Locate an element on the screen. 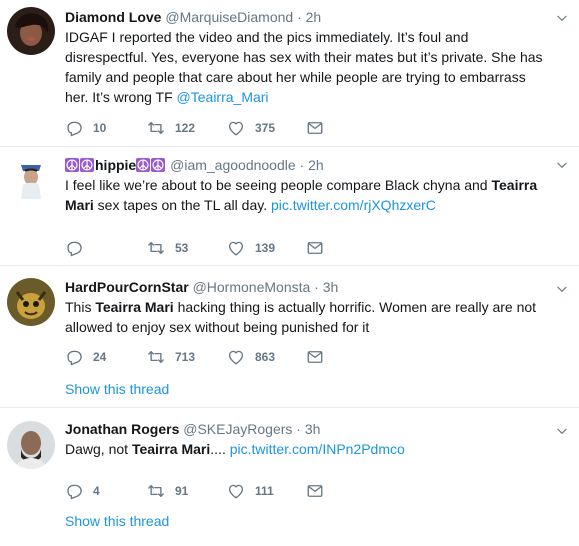 This screenshot has height=546, width=579. user-handle: @iam_agoodnoodle is located at coordinates (233, 165).